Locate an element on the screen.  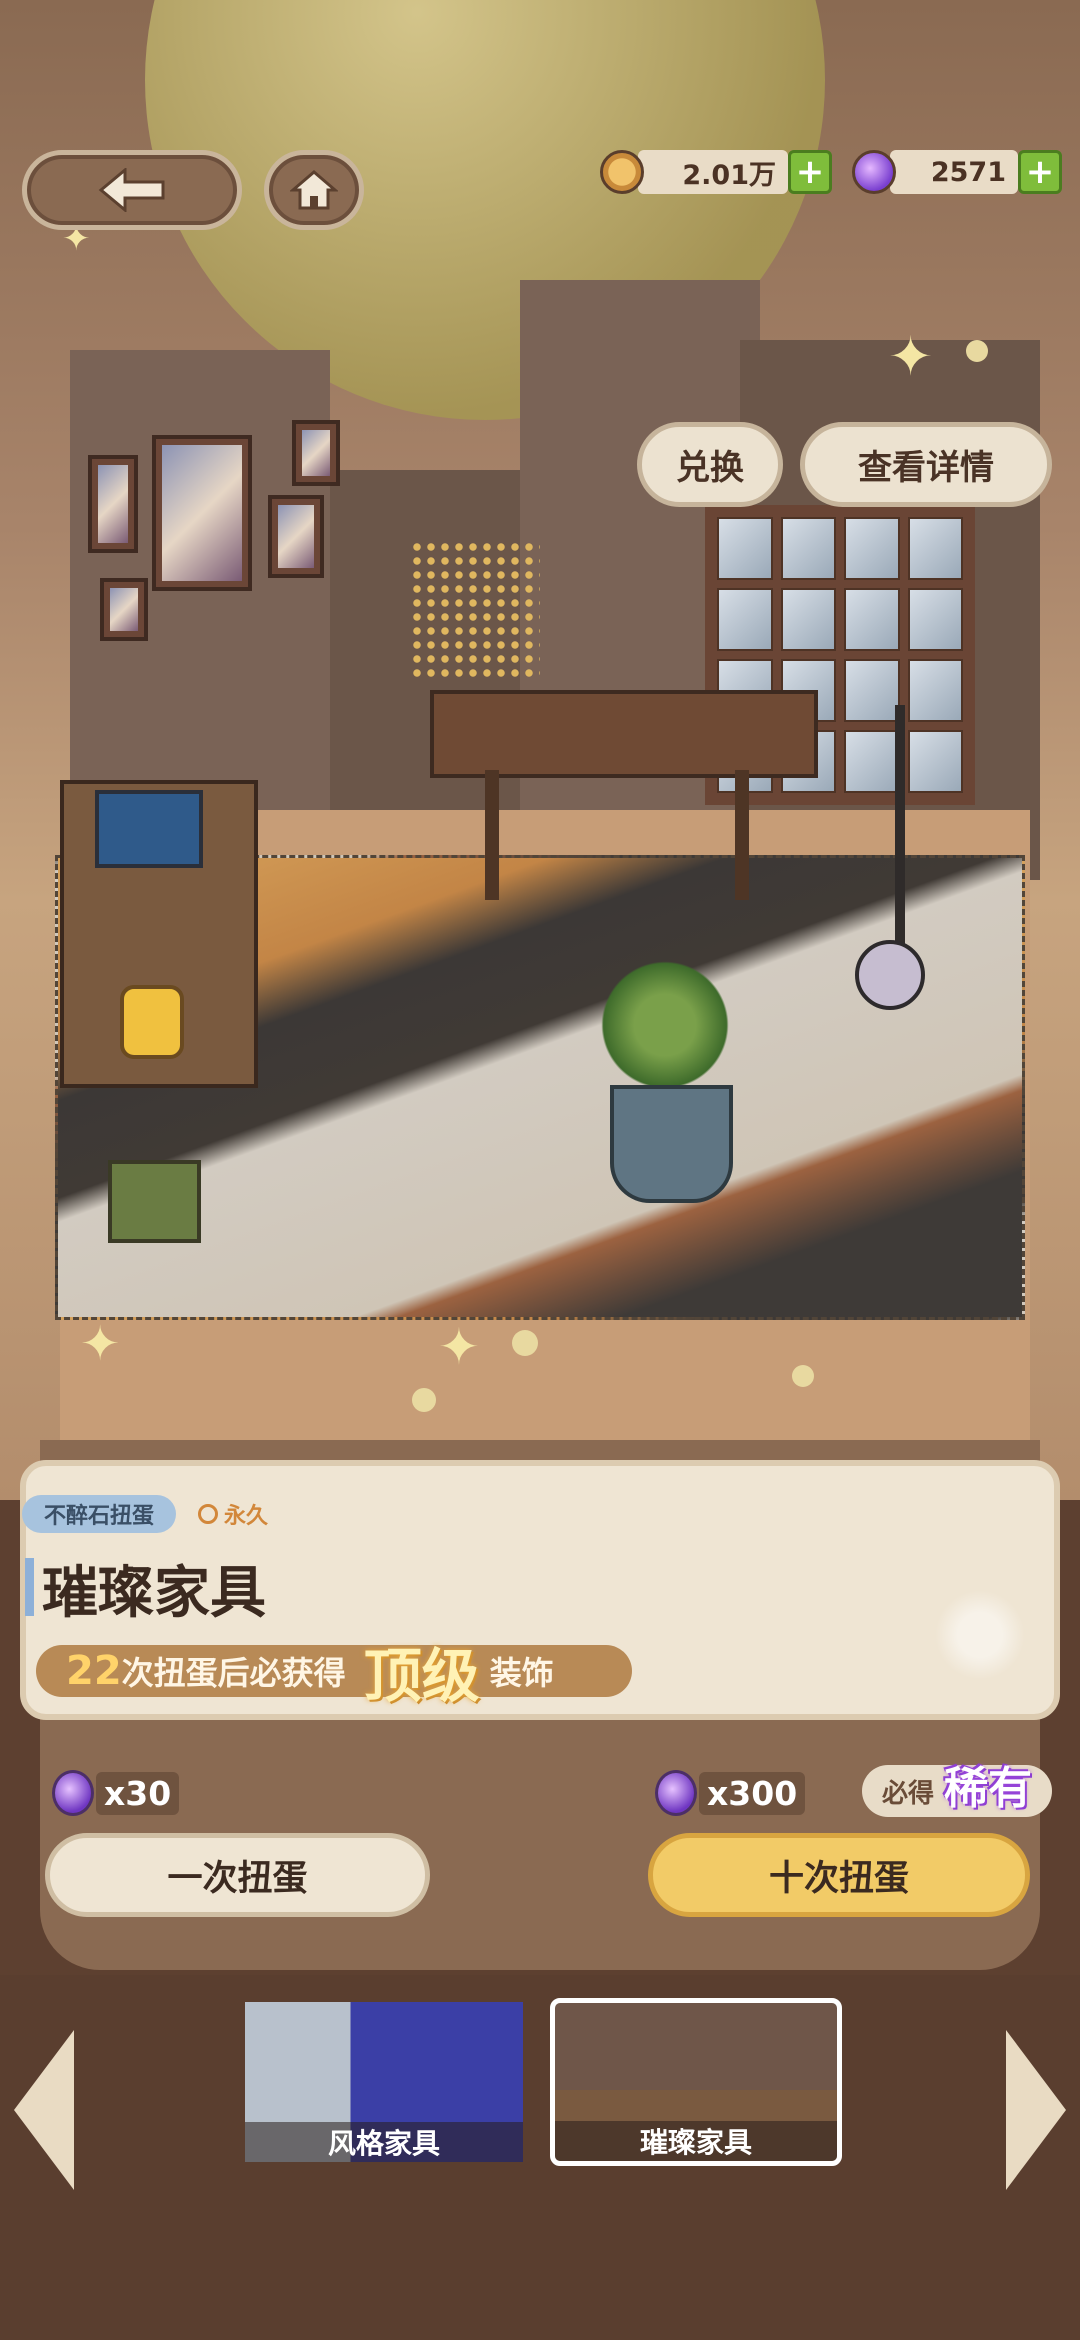
guaranteed-rare-badge: 必得 稀有 is located at coordinates (957, 1790).